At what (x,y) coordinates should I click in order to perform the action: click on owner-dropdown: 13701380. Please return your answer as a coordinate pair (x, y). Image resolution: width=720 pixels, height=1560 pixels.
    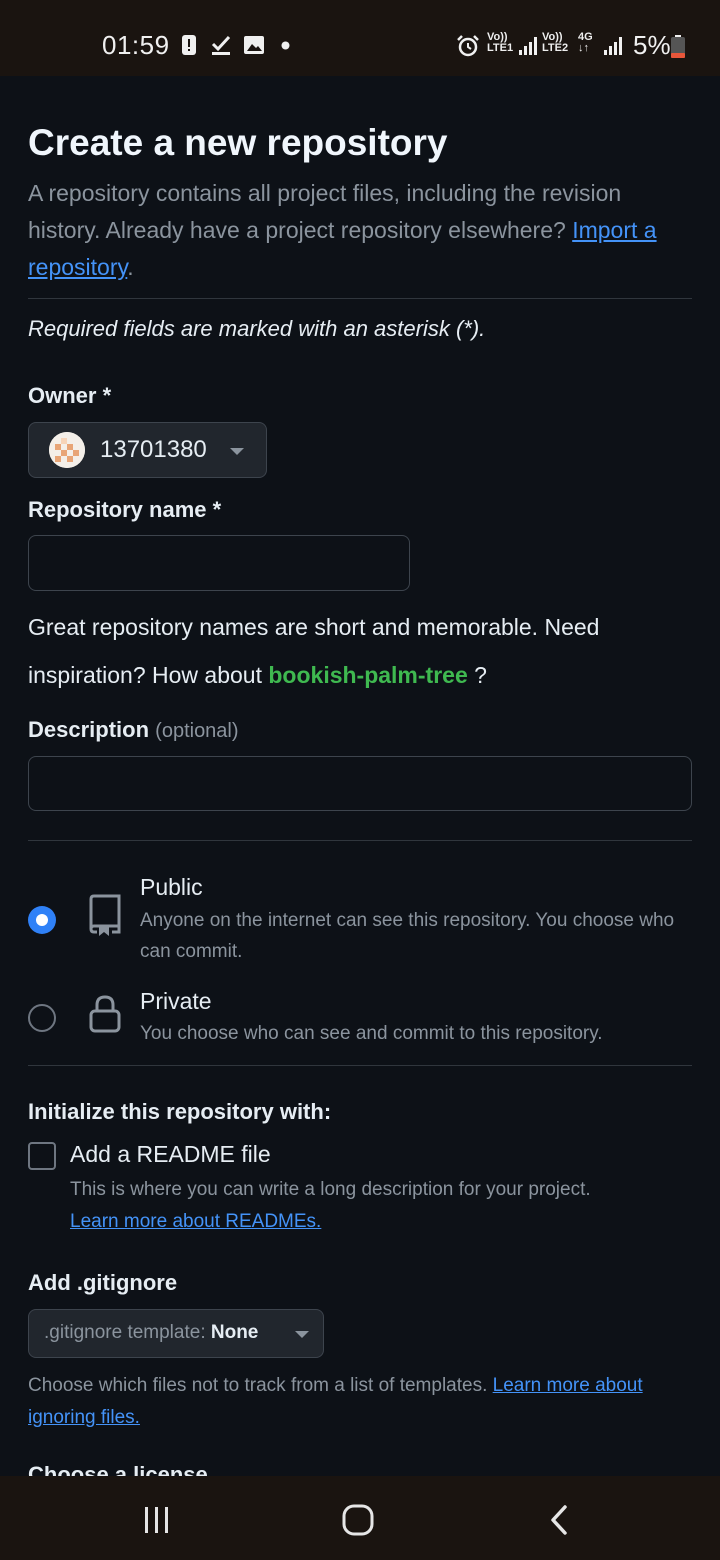
    Looking at the image, I should click on (147, 450).